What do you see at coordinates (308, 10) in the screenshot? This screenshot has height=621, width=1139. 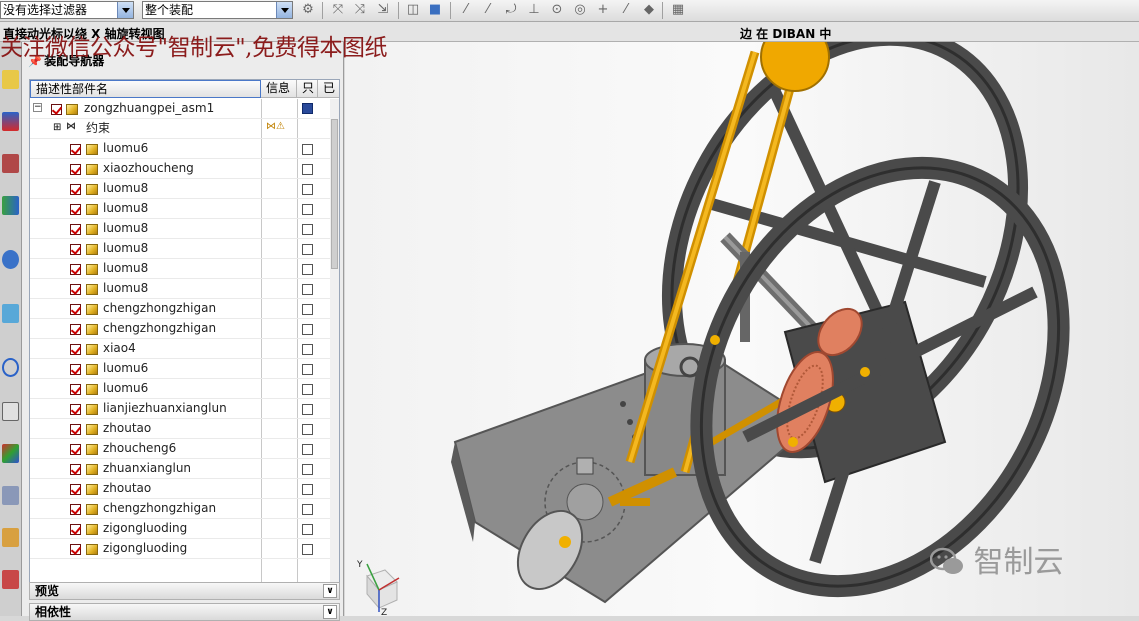 I see `snap-icon: ⚙` at bounding box center [308, 10].